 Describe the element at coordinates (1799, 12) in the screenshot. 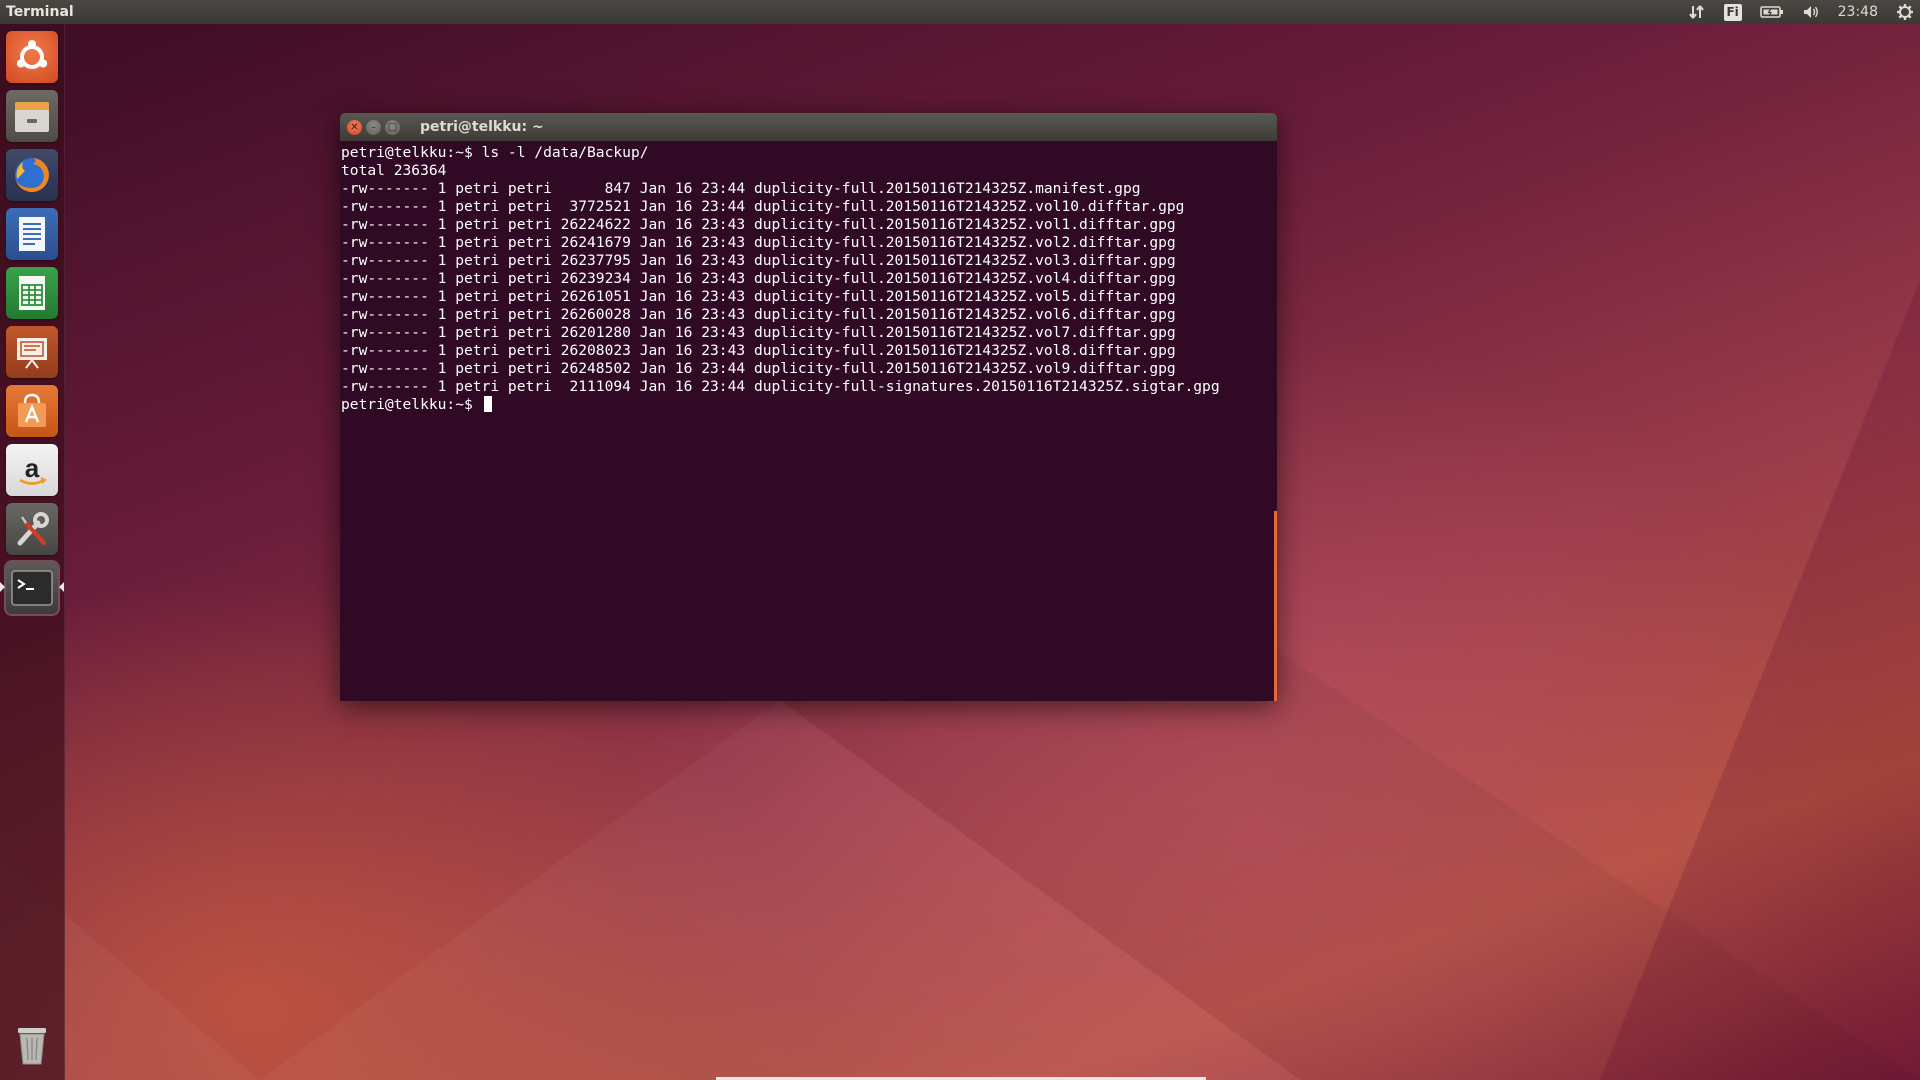

I see `indicator-area: Fi 23:48` at that location.